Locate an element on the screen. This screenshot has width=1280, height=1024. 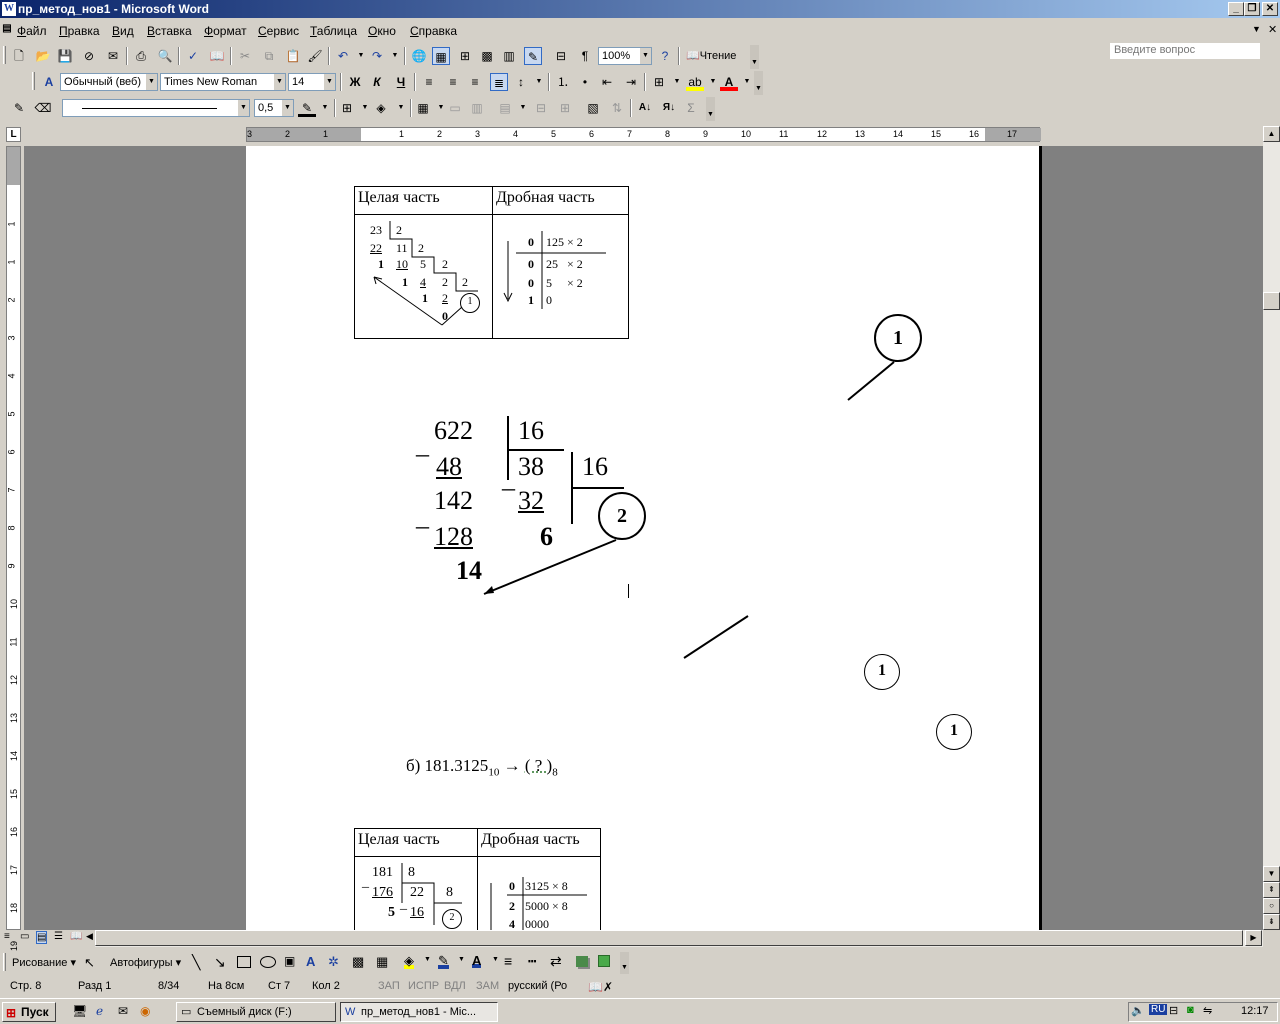
print-view-icon: ▤ is located at coordinates (42, 937).